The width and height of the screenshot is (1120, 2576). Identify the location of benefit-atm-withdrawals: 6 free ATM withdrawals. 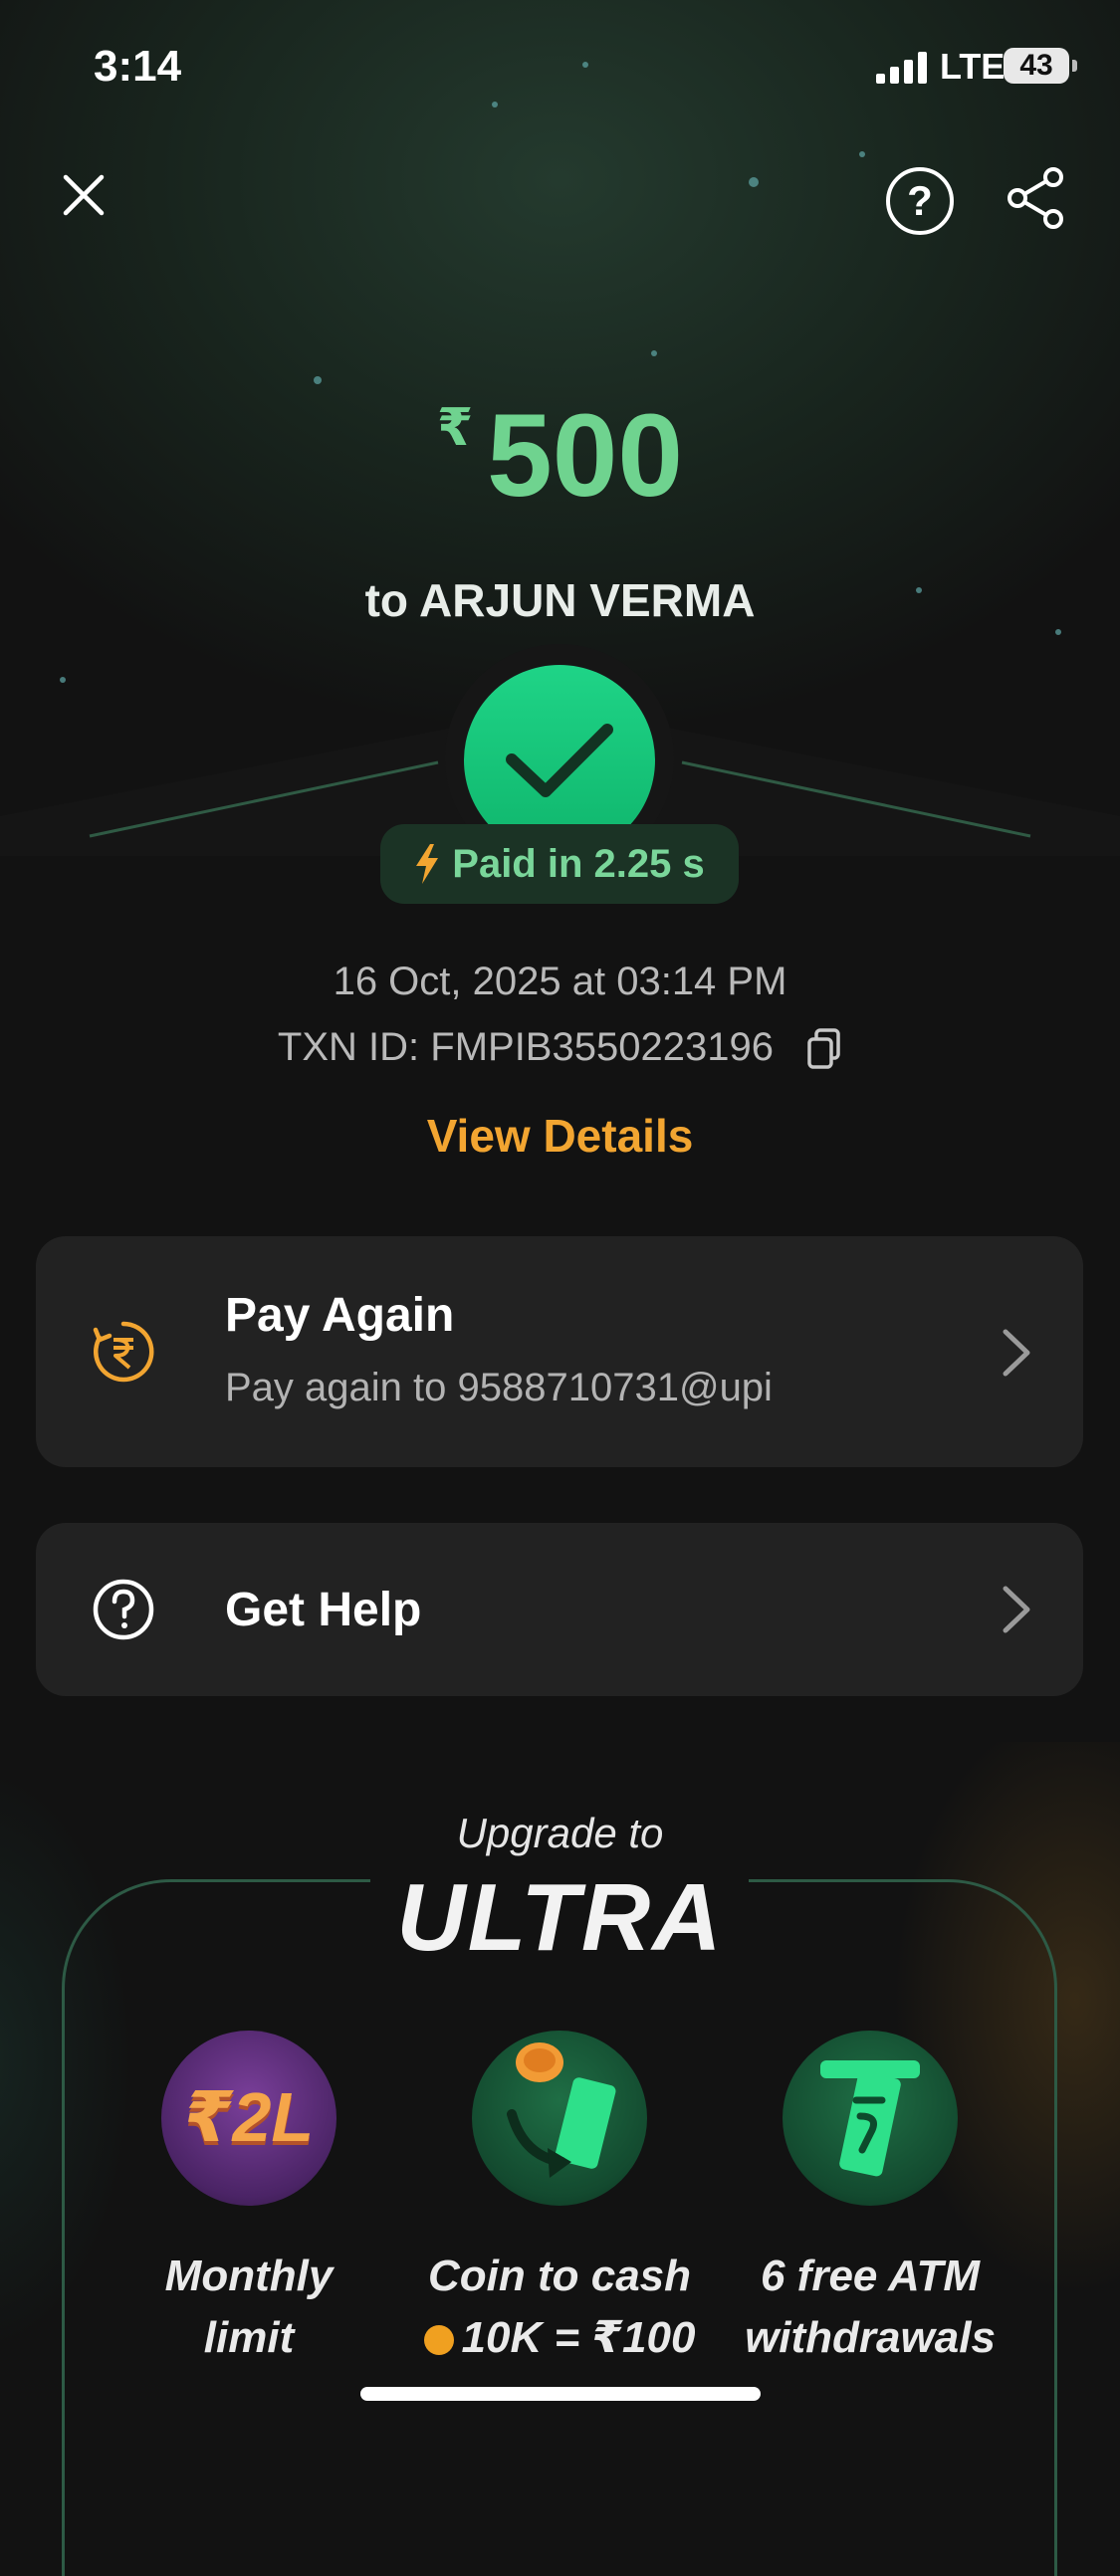
(870, 2200).